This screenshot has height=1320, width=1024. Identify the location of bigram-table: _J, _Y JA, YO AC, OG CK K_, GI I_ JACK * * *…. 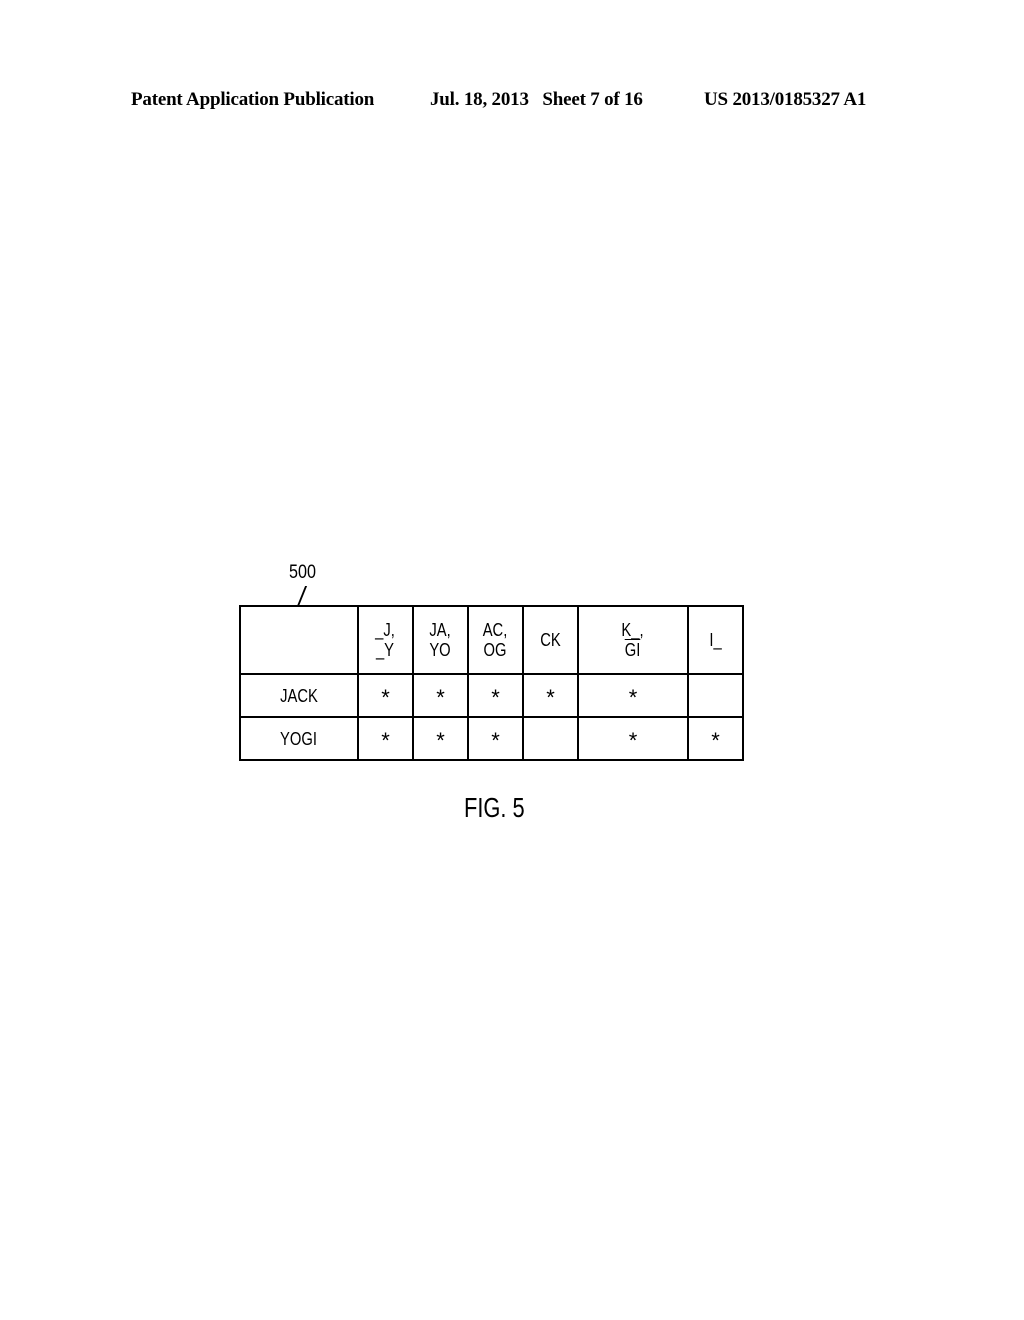
(491, 683).